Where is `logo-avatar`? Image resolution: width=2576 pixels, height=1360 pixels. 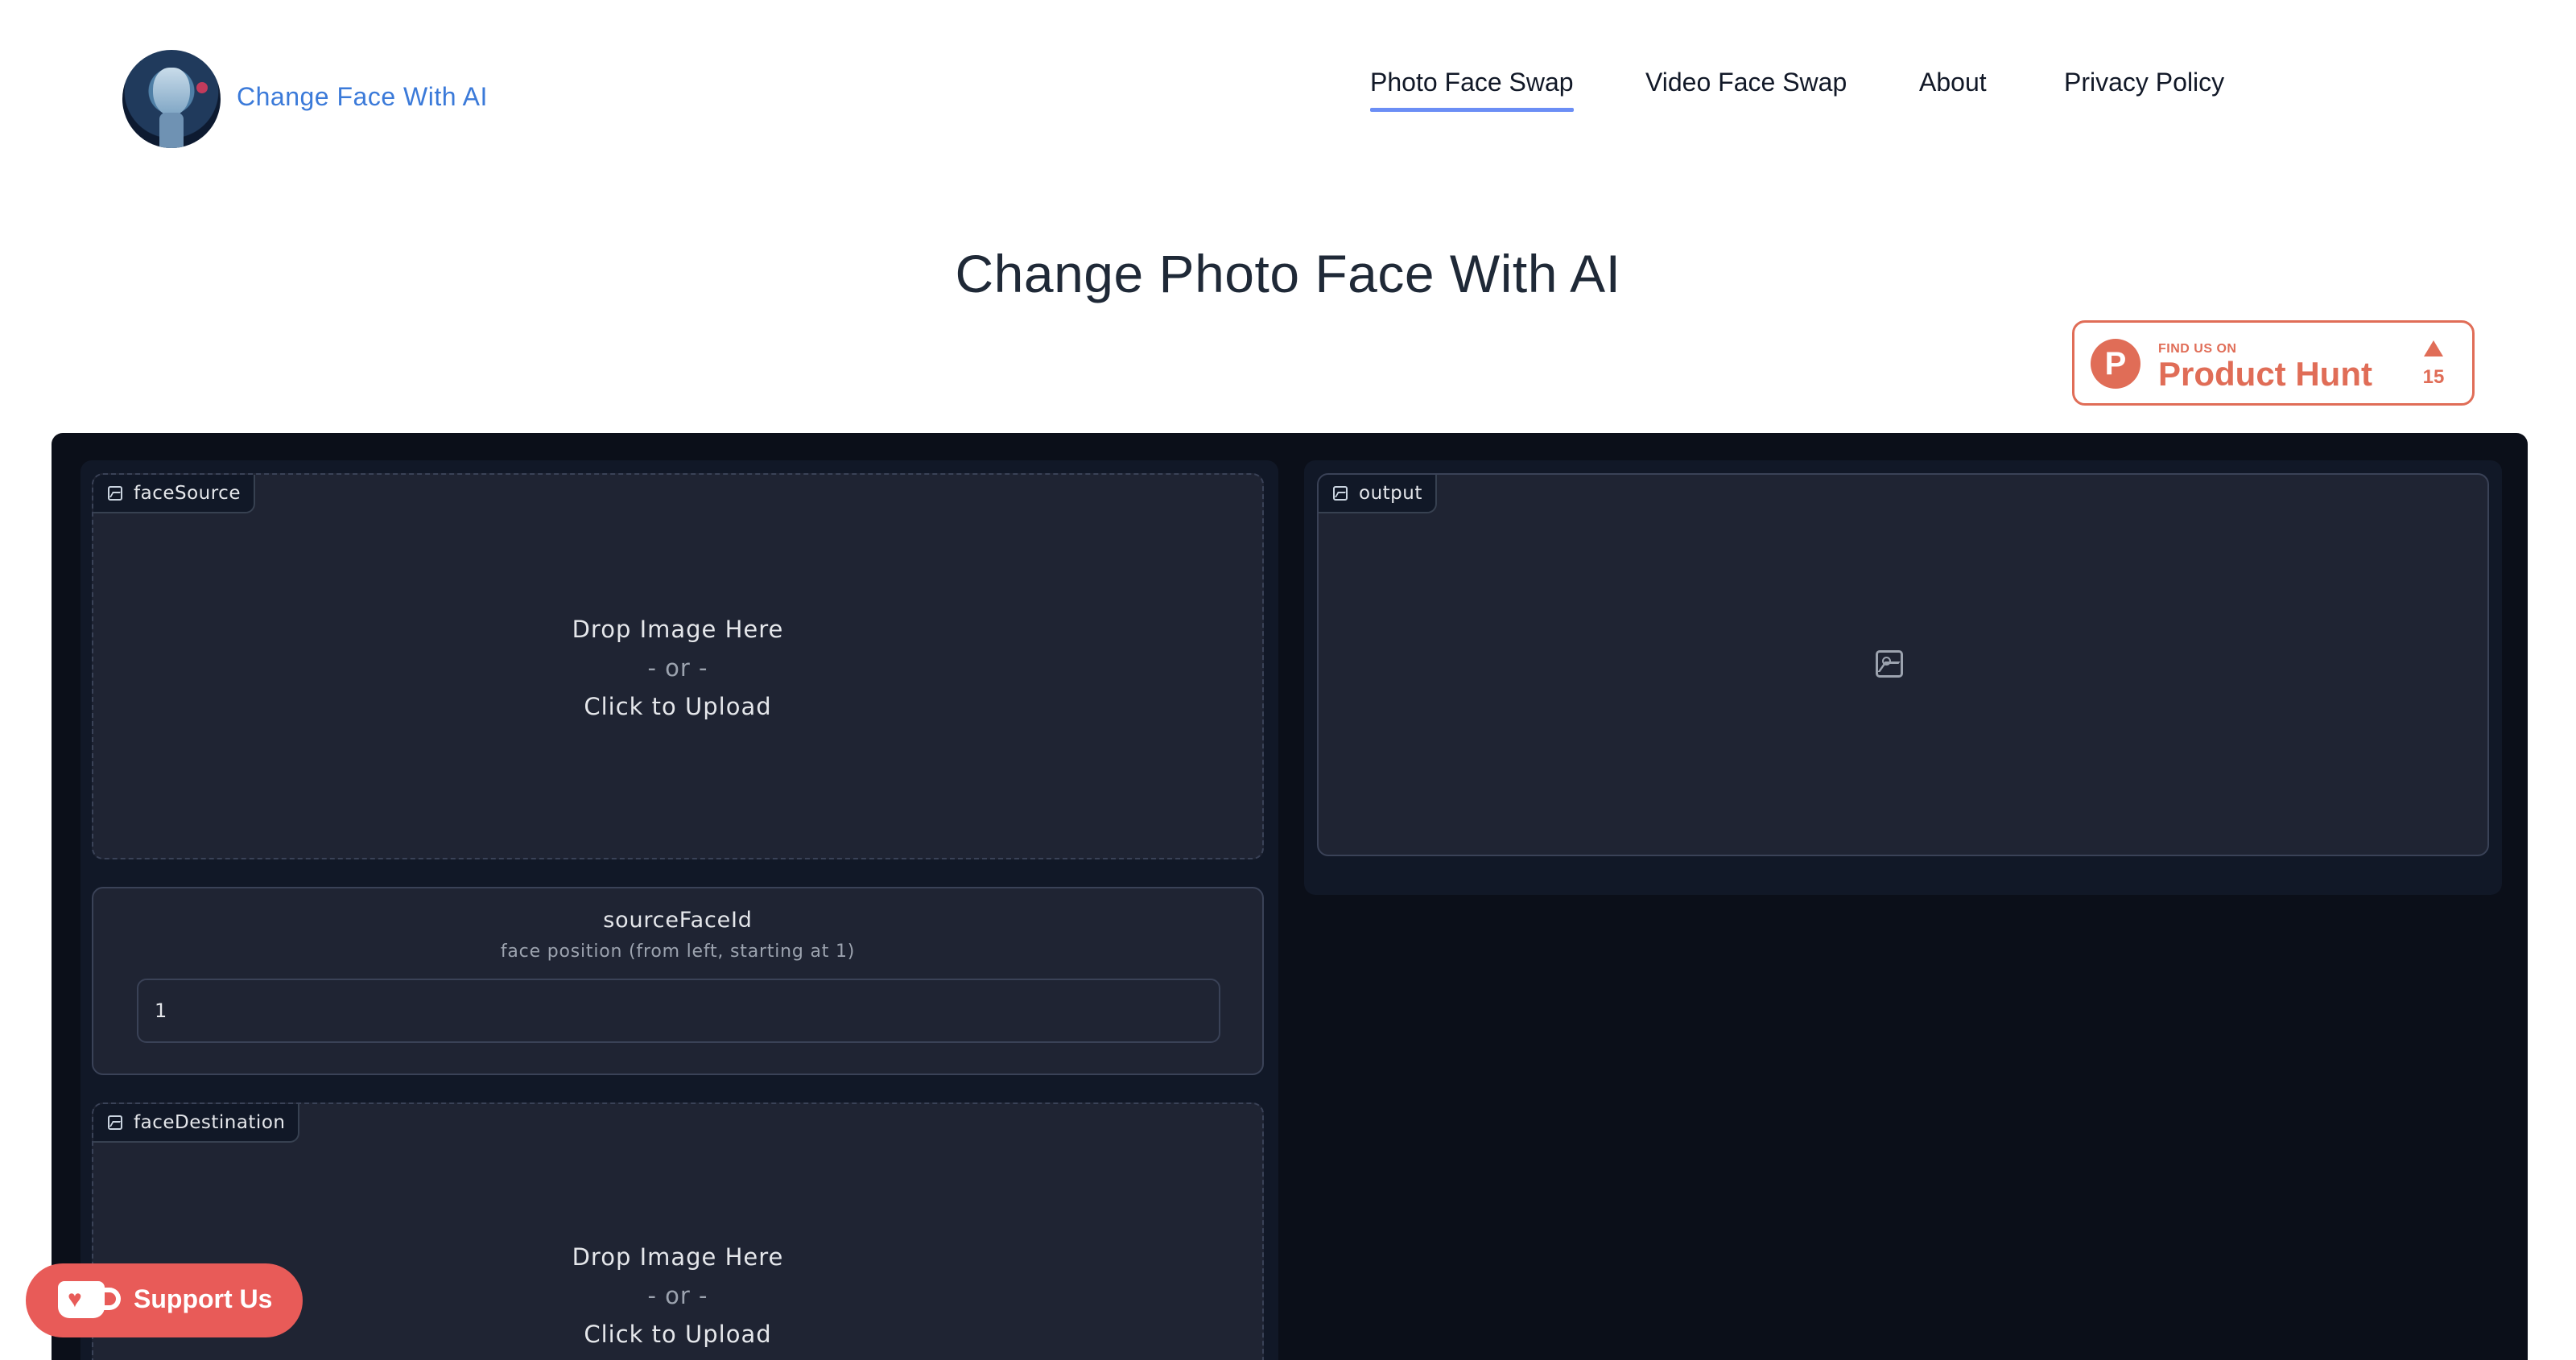
logo-avatar is located at coordinates (171, 99).